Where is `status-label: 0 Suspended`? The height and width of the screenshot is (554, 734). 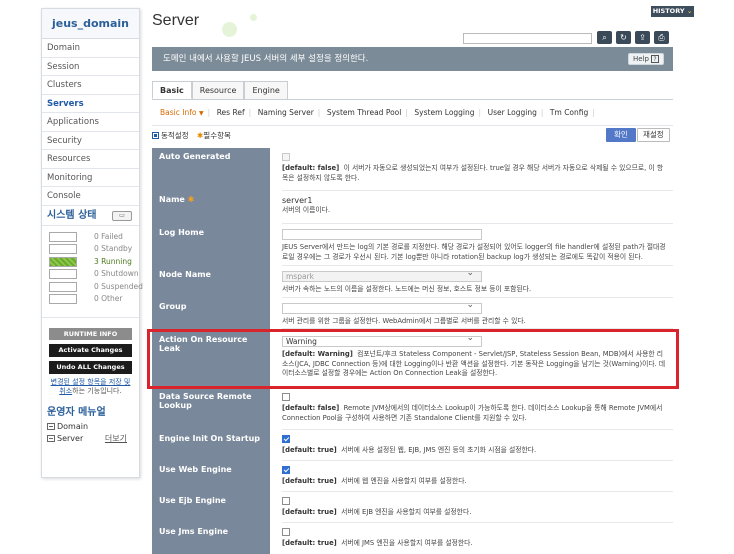
status-label: 0 Suspended is located at coordinates (118, 286).